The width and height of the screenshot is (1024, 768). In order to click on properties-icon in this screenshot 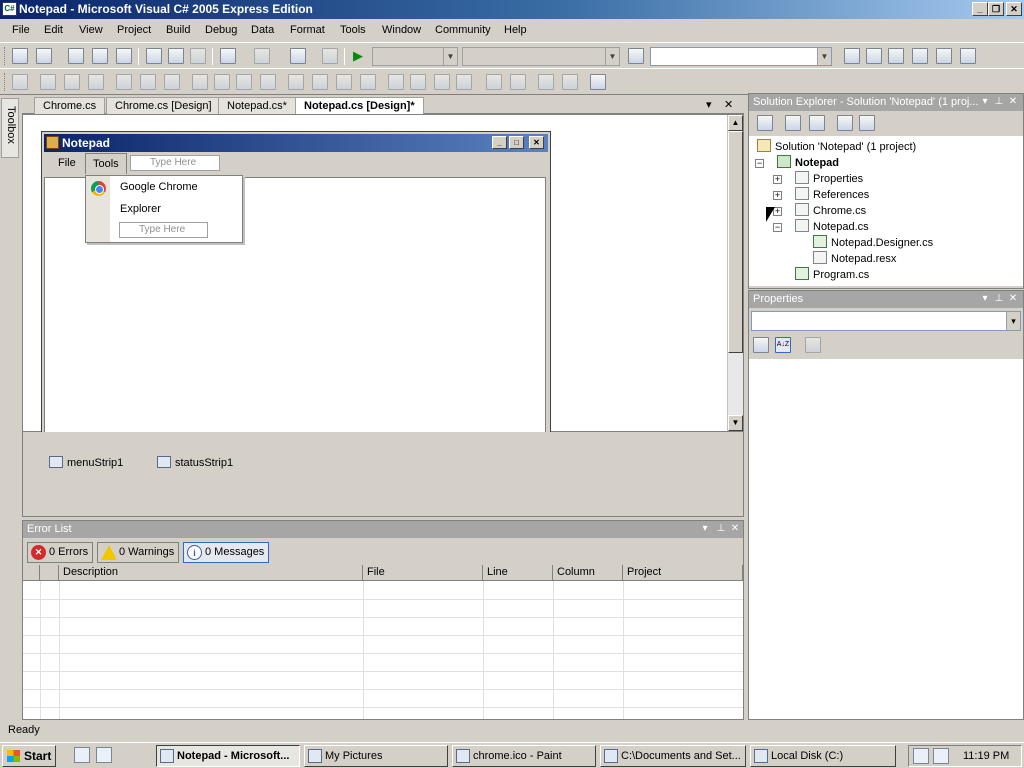, I will do `click(793, 123)`.